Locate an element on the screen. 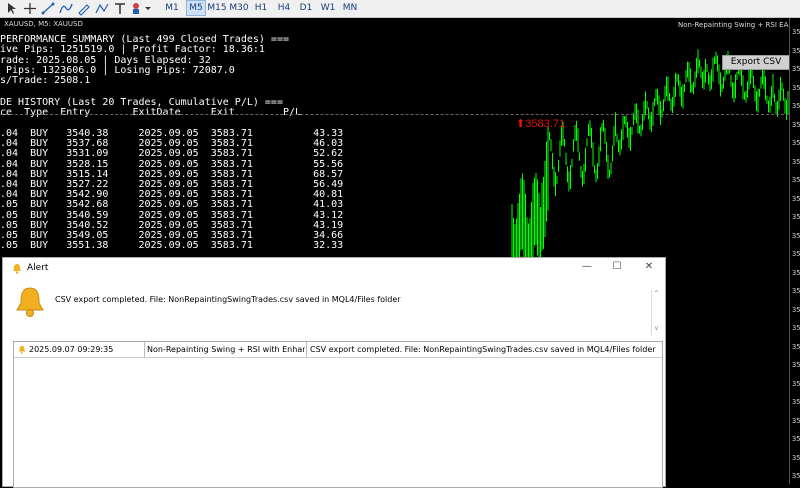  line-icon is located at coordinates (48, 8).